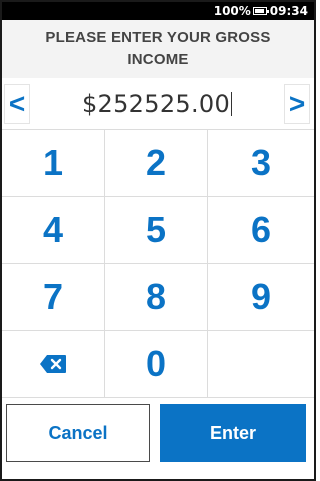 Image resolution: width=320 pixels, height=481 pixels. What do you see at coordinates (53, 297) in the screenshot?
I see `key-7: 7` at bounding box center [53, 297].